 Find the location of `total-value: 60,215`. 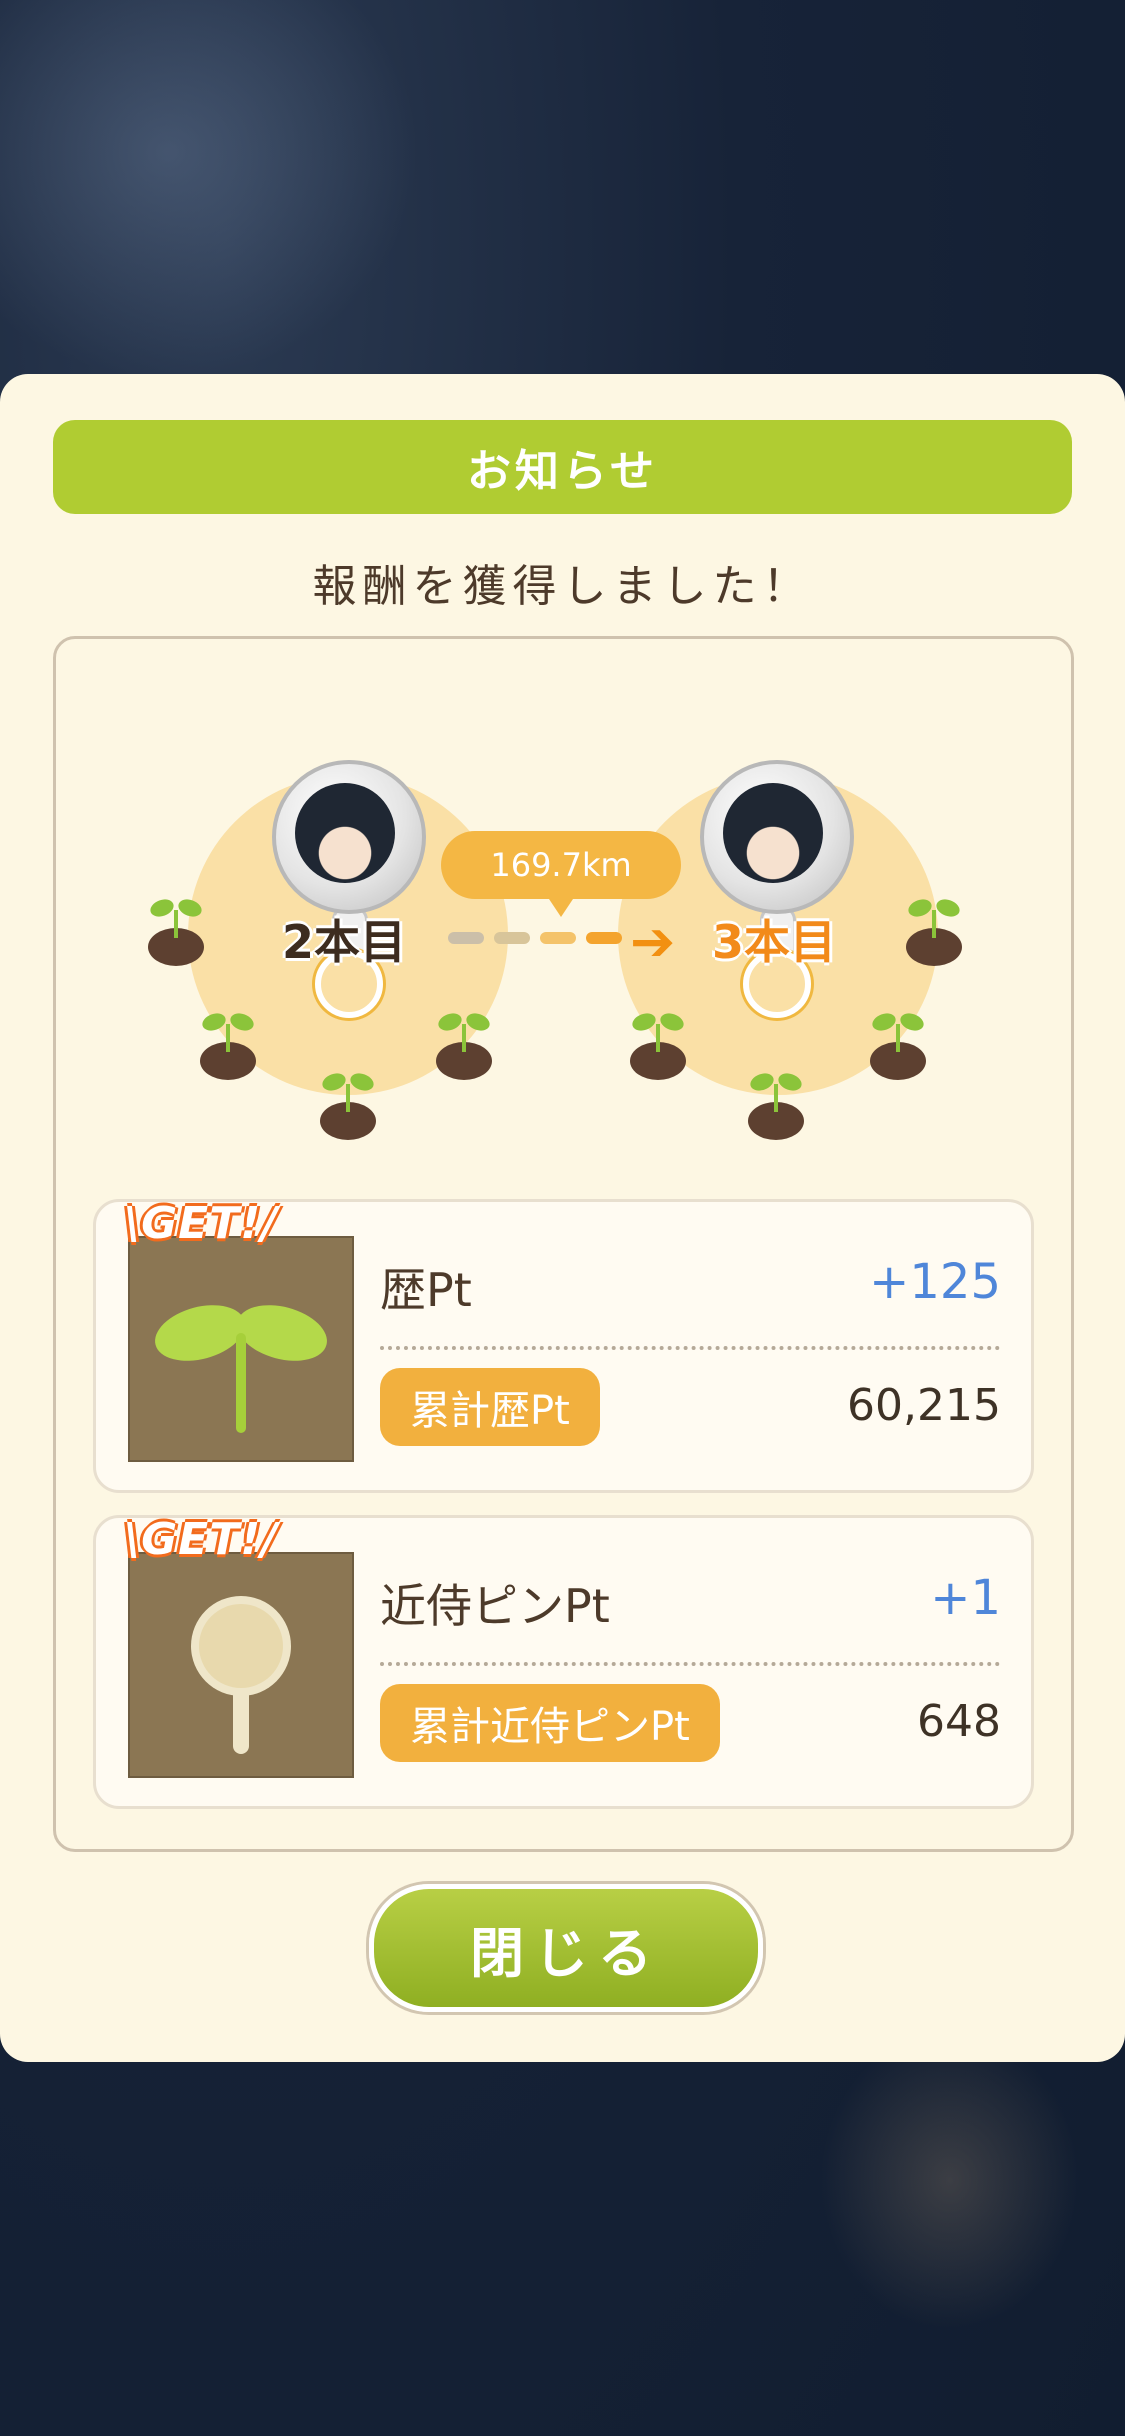

total-value: 60,215 is located at coordinates (924, 1405).